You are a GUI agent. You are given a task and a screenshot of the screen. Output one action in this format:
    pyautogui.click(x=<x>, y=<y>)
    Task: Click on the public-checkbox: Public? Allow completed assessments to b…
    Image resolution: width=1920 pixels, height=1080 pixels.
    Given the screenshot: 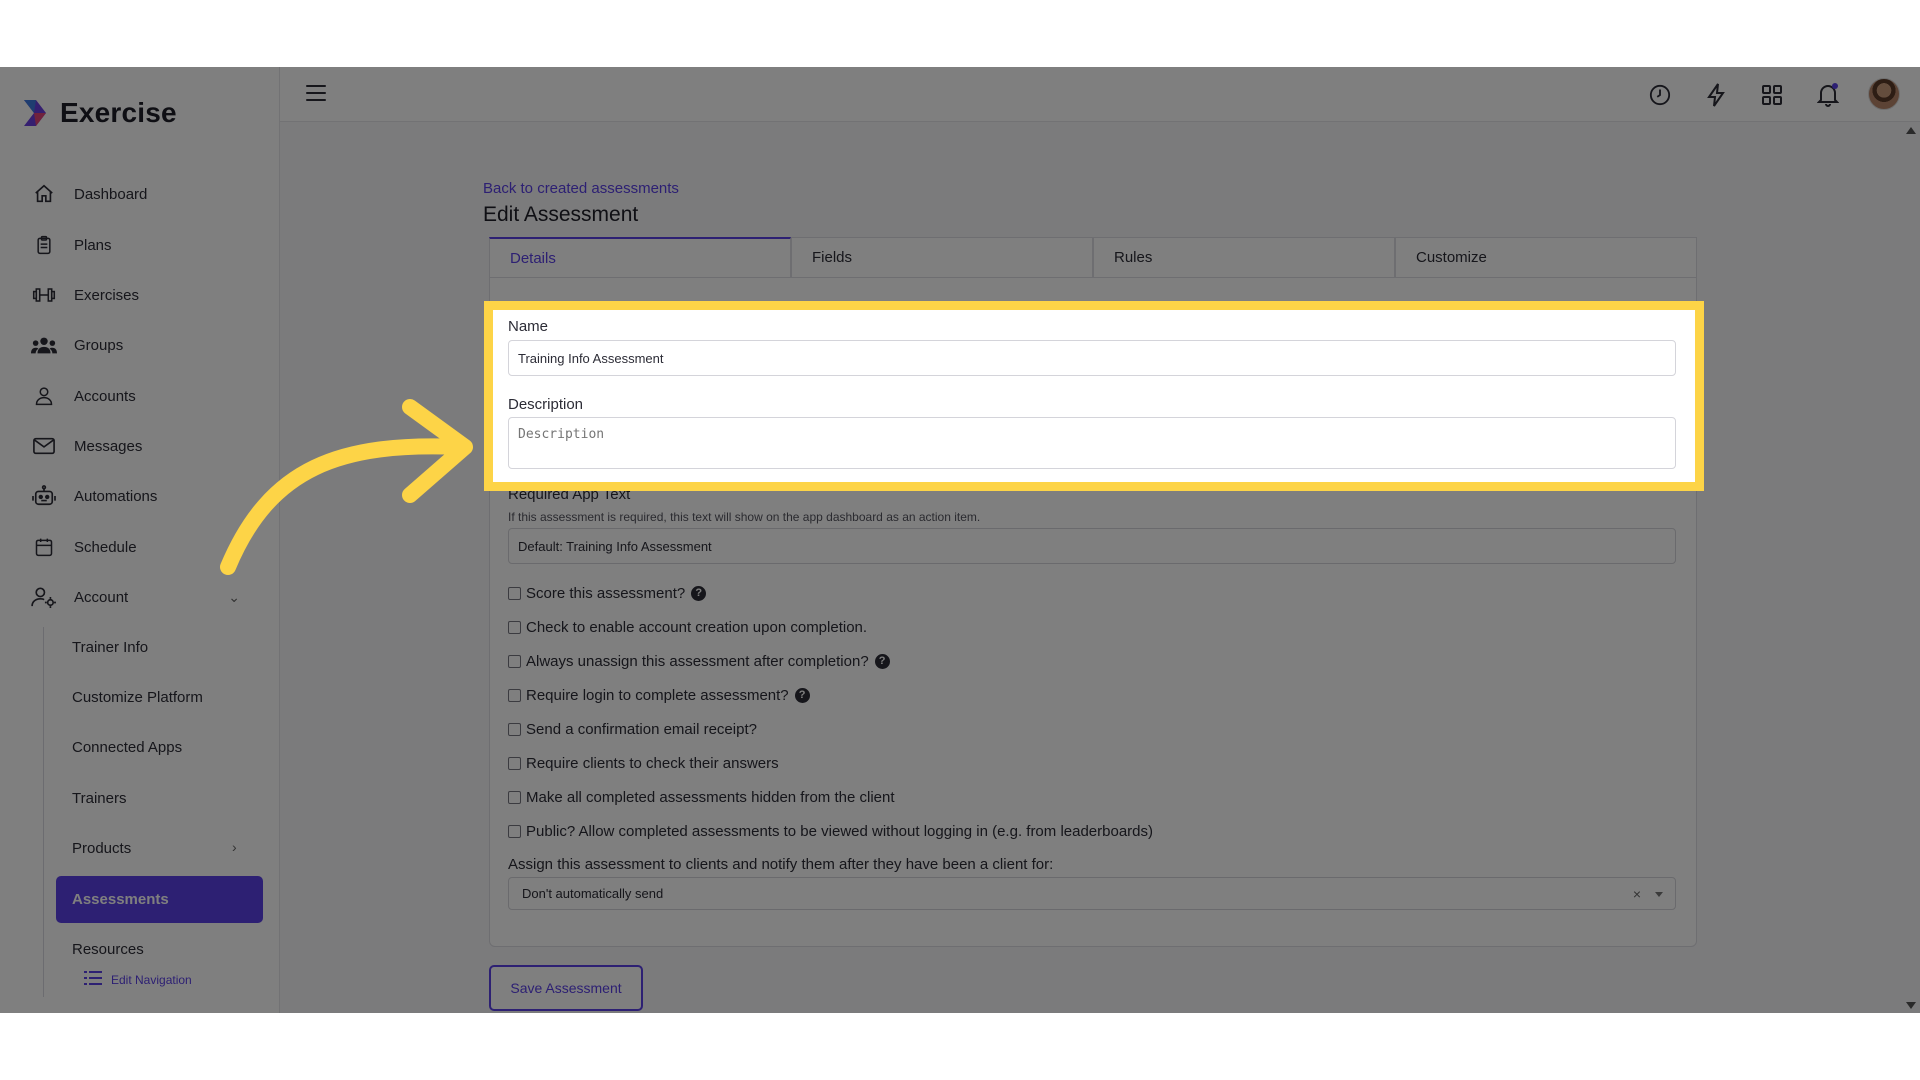 What is the action you would take?
    pyautogui.click(x=830, y=831)
    